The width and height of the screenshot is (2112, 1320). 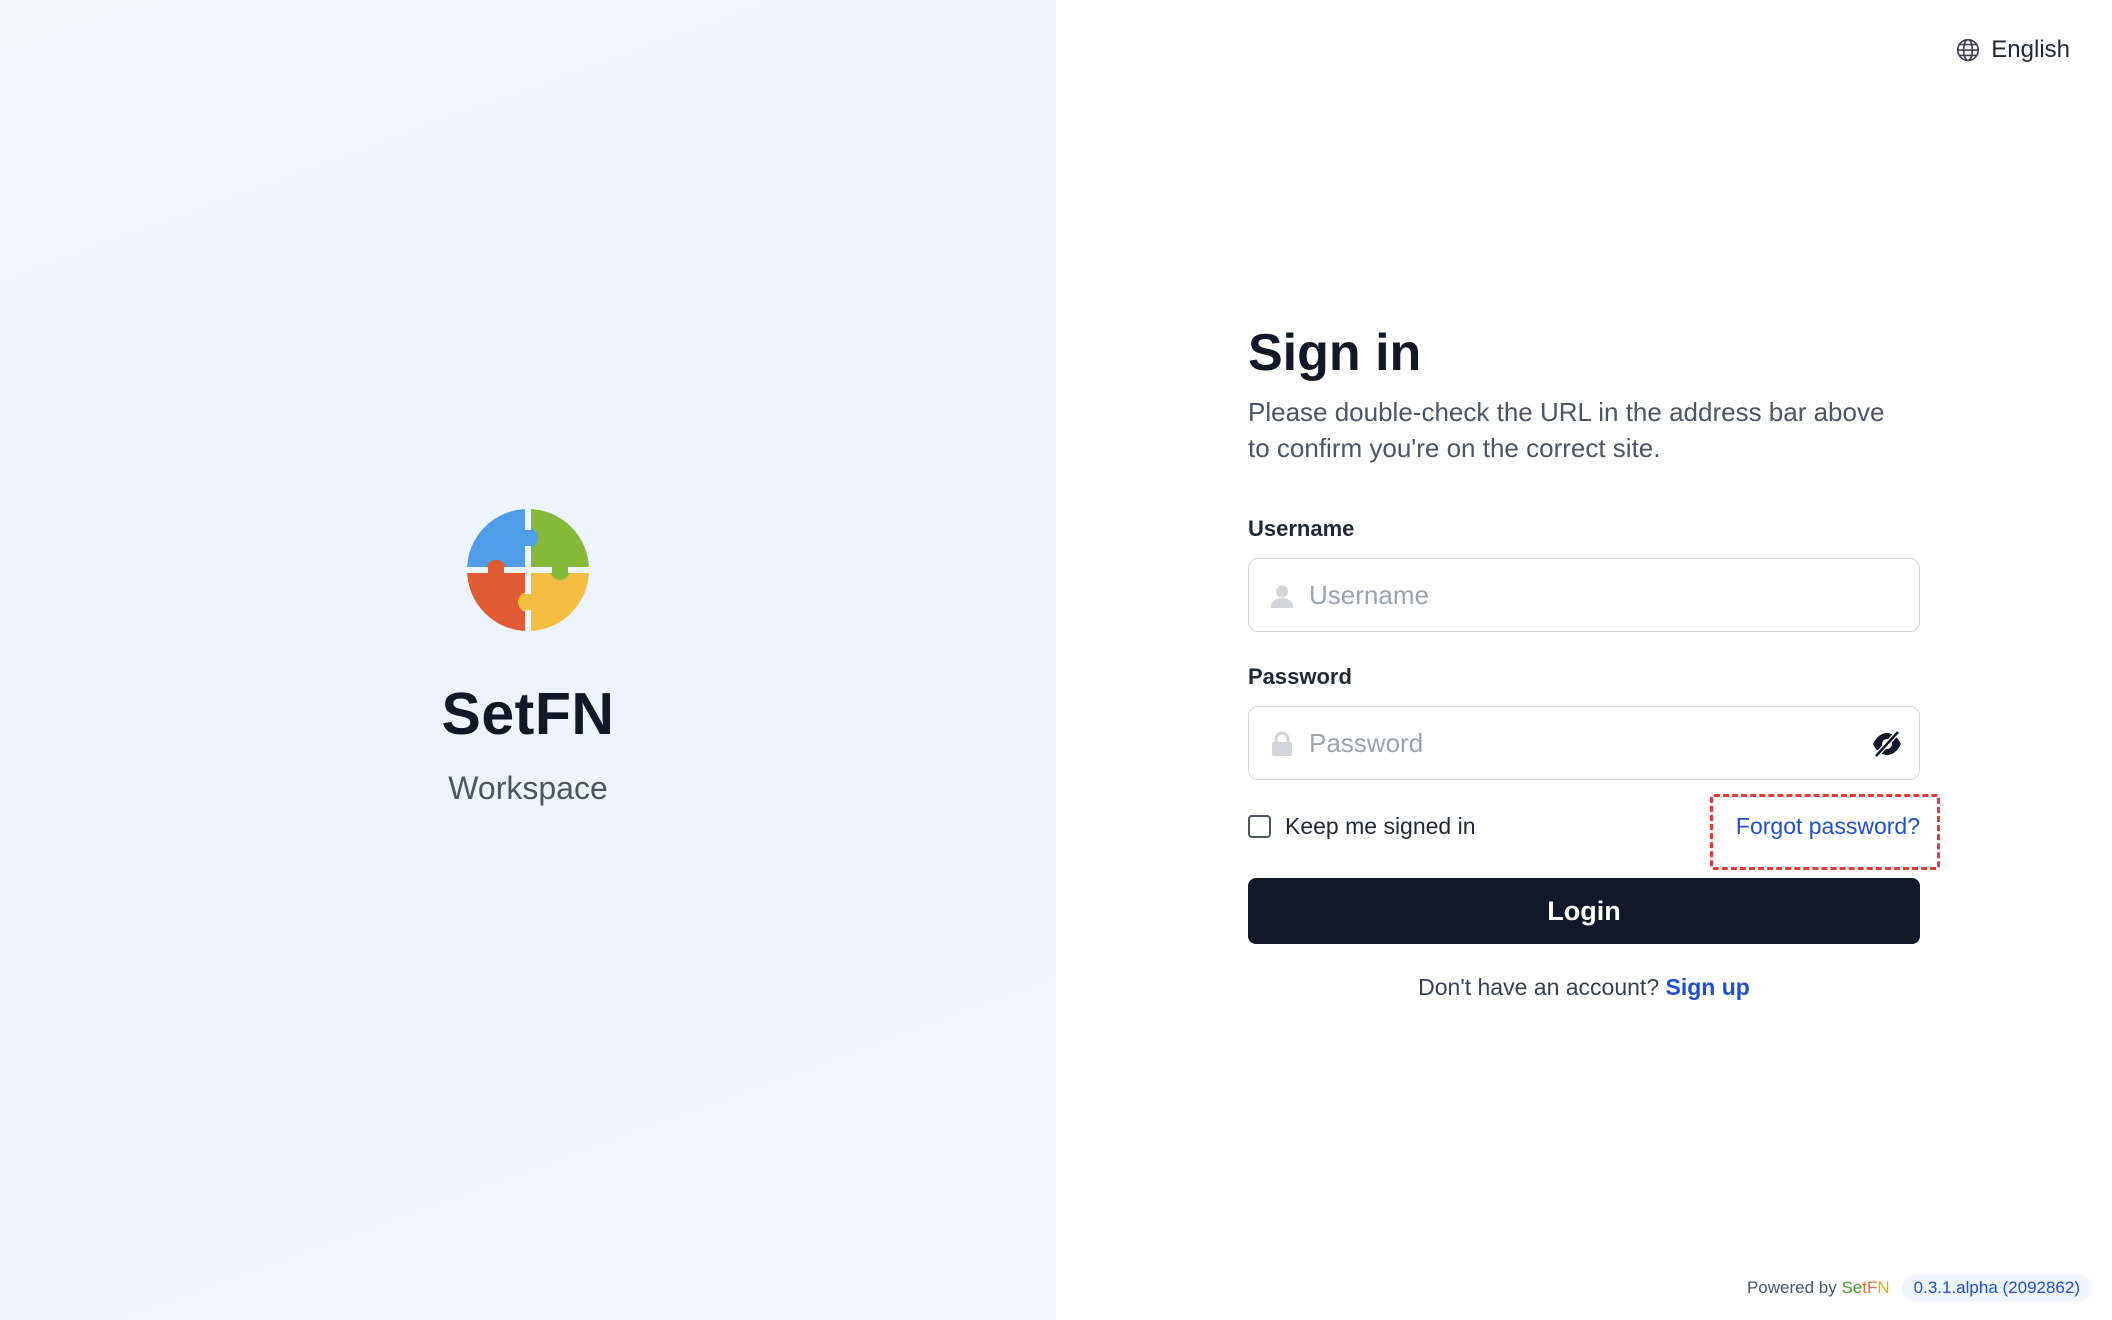 I want to click on footer-brand: SetFN, so click(x=1865, y=1287).